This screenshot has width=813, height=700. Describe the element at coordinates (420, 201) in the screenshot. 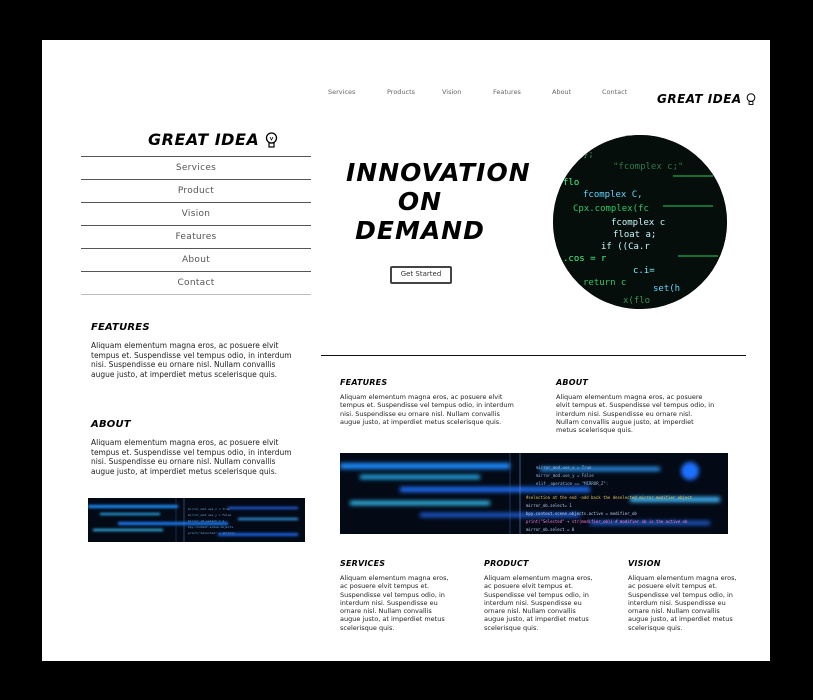

I see `hero-line-2: ON` at that location.